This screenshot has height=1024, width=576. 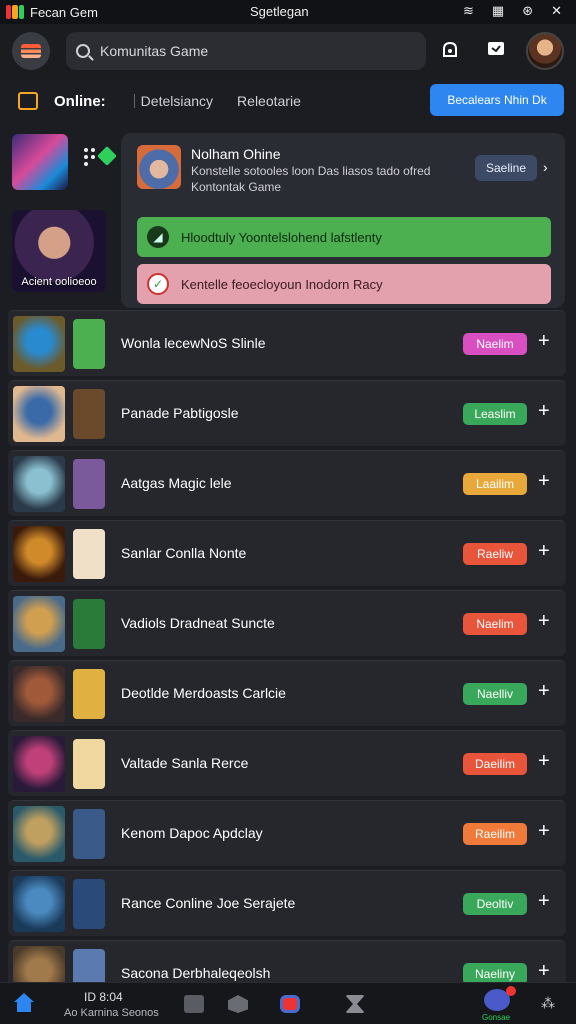 What do you see at coordinates (495, 414) in the screenshot?
I see `status-badge: Leaslim` at bounding box center [495, 414].